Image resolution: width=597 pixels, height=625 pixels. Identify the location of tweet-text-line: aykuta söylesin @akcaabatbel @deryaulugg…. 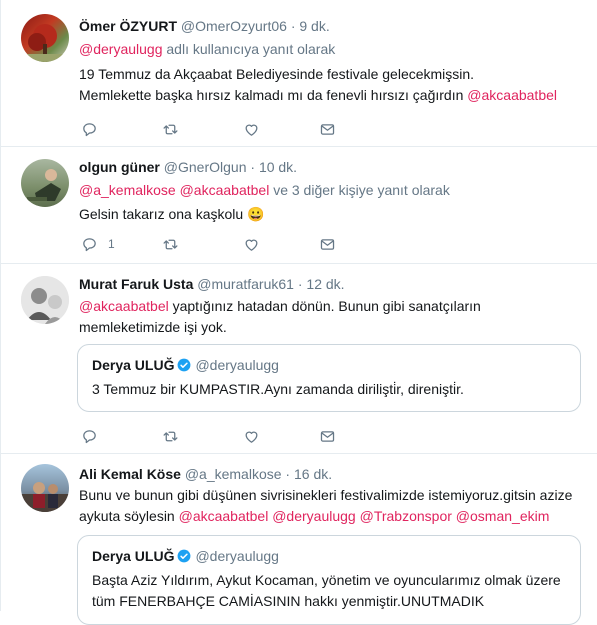
(329, 516).